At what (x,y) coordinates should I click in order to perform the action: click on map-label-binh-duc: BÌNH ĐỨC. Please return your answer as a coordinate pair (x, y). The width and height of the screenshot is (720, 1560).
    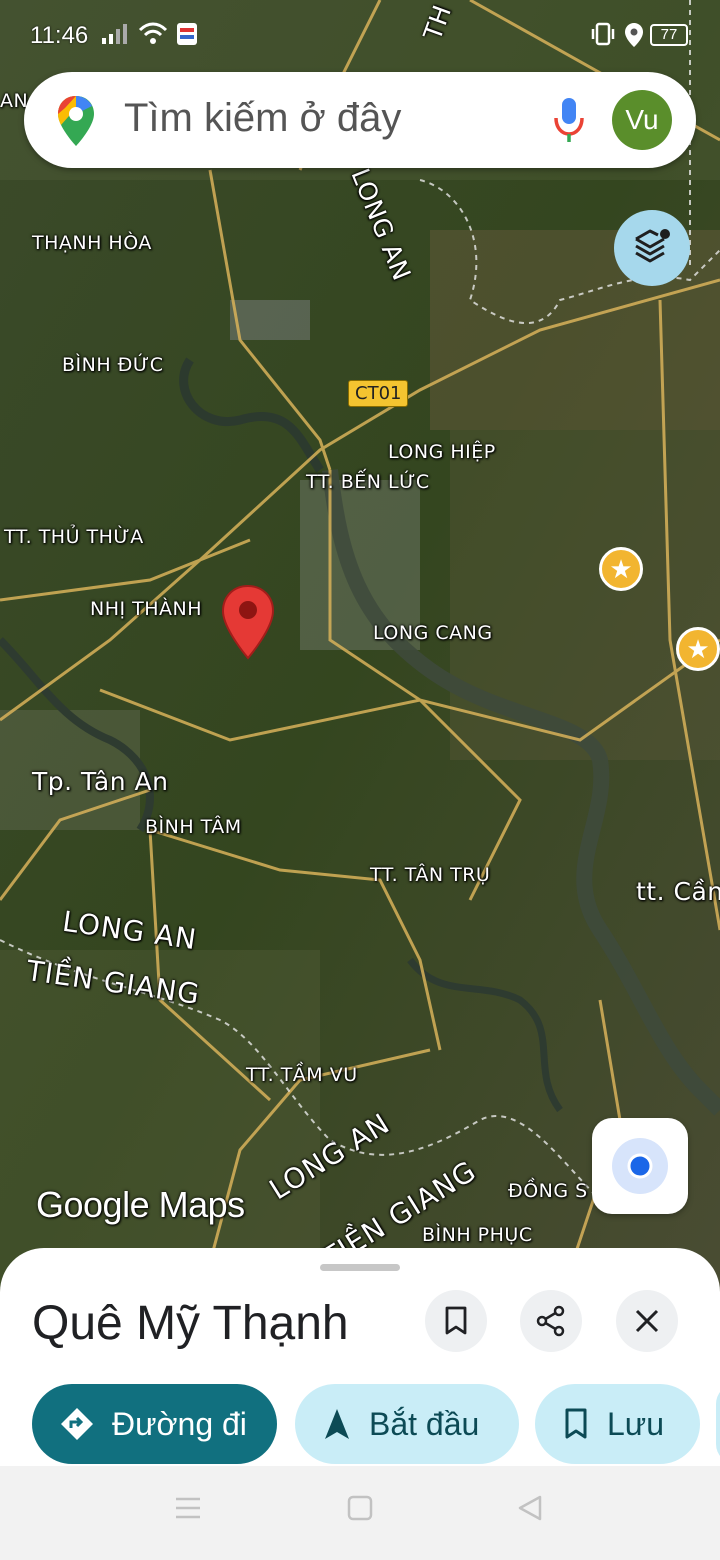
    Looking at the image, I should click on (113, 365).